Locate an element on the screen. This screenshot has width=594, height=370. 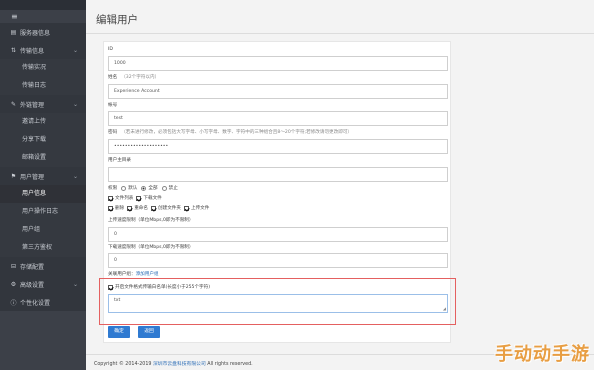
sidebar-item-storage: ⊟ 存储配置 is located at coordinates (43, 266).